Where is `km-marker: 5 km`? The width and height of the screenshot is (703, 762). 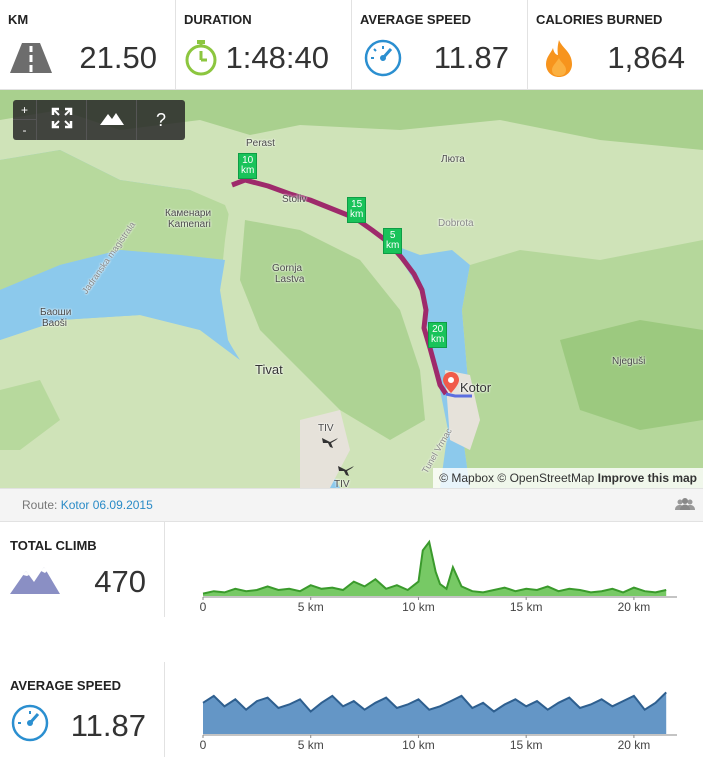 km-marker: 5 km is located at coordinates (393, 241).